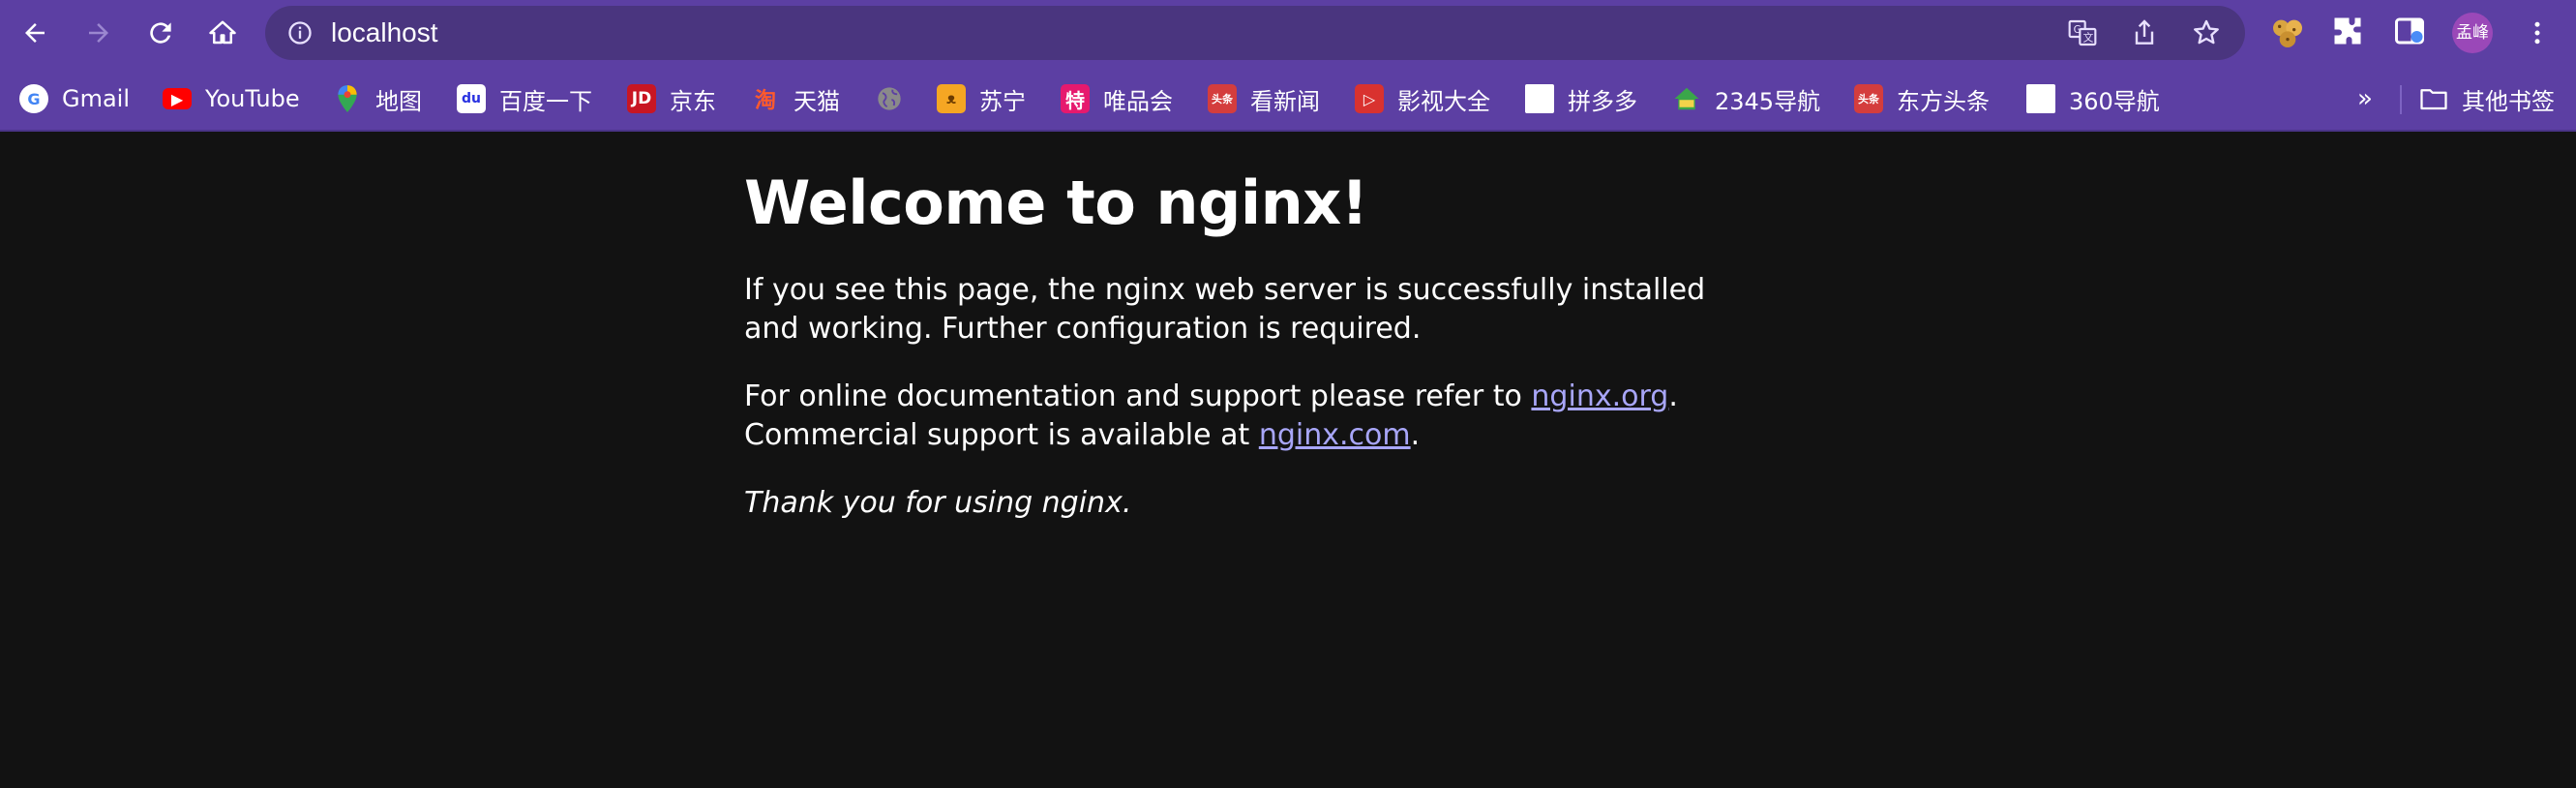 The height and width of the screenshot is (788, 2576). What do you see at coordinates (2472, 33) in the screenshot?
I see `profile-avatar: 孟峰` at bounding box center [2472, 33].